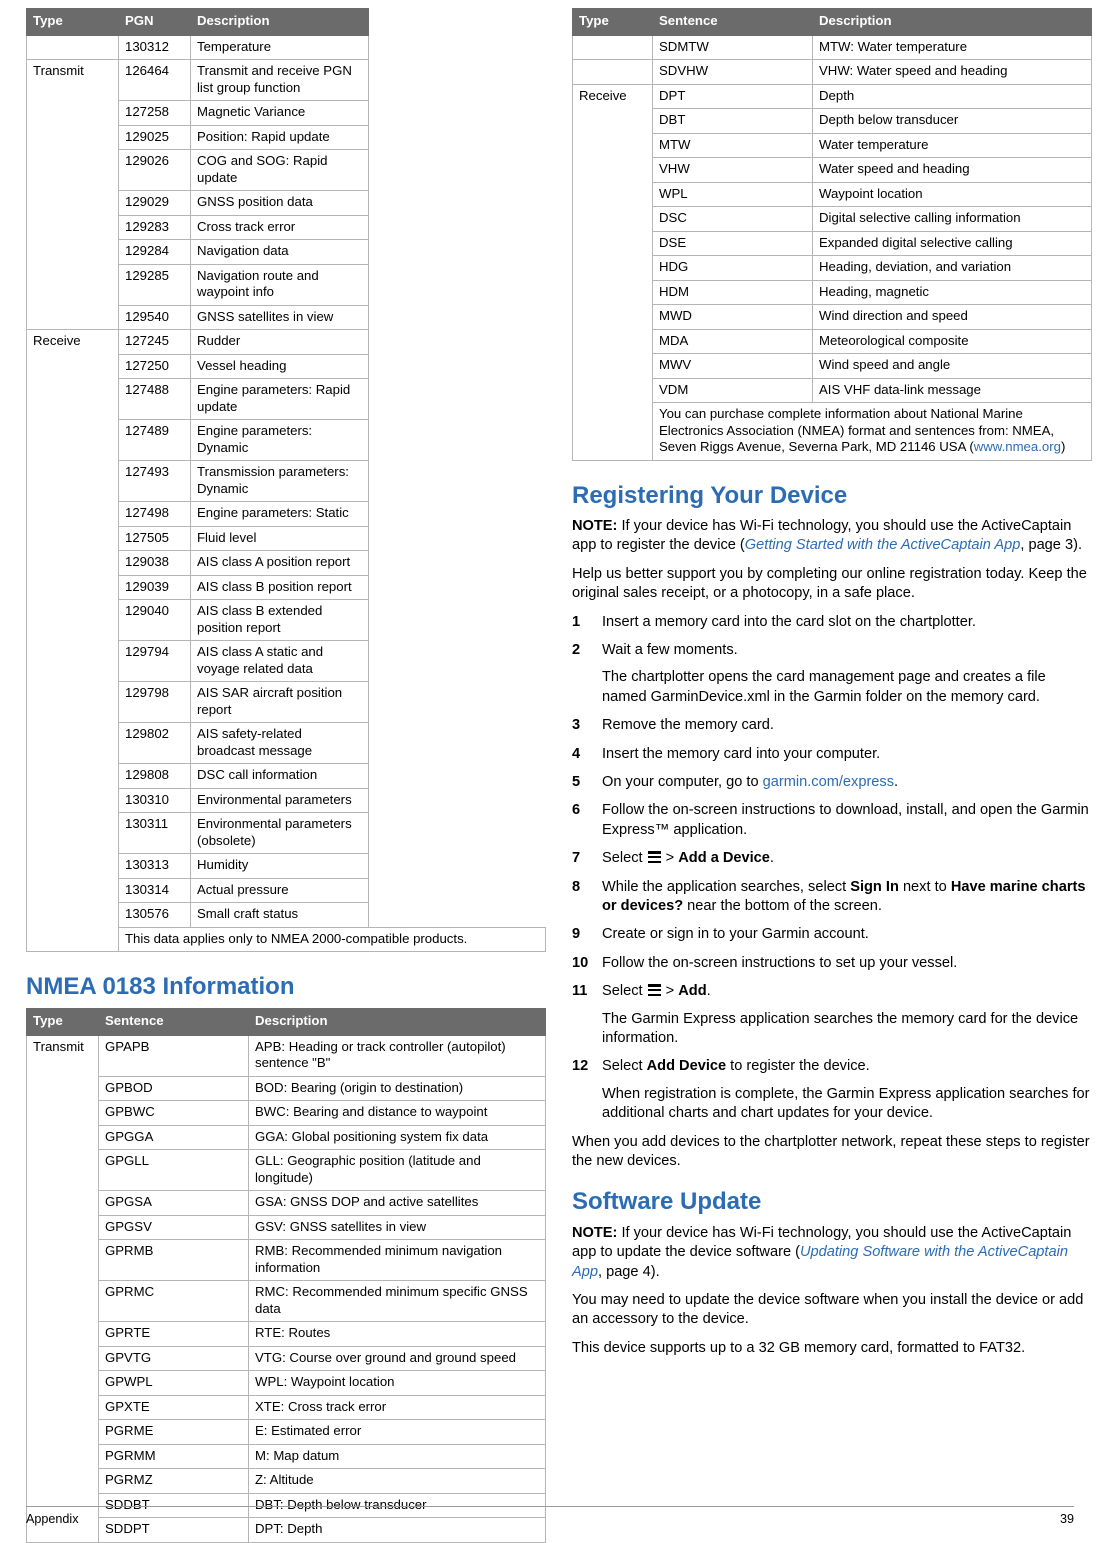 The height and width of the screenshot is (1543, 1100). Describe the element at coordinates (279, 284) in the screenshot. I see `cell-desc: Navigation route and waypoint info` at that location.